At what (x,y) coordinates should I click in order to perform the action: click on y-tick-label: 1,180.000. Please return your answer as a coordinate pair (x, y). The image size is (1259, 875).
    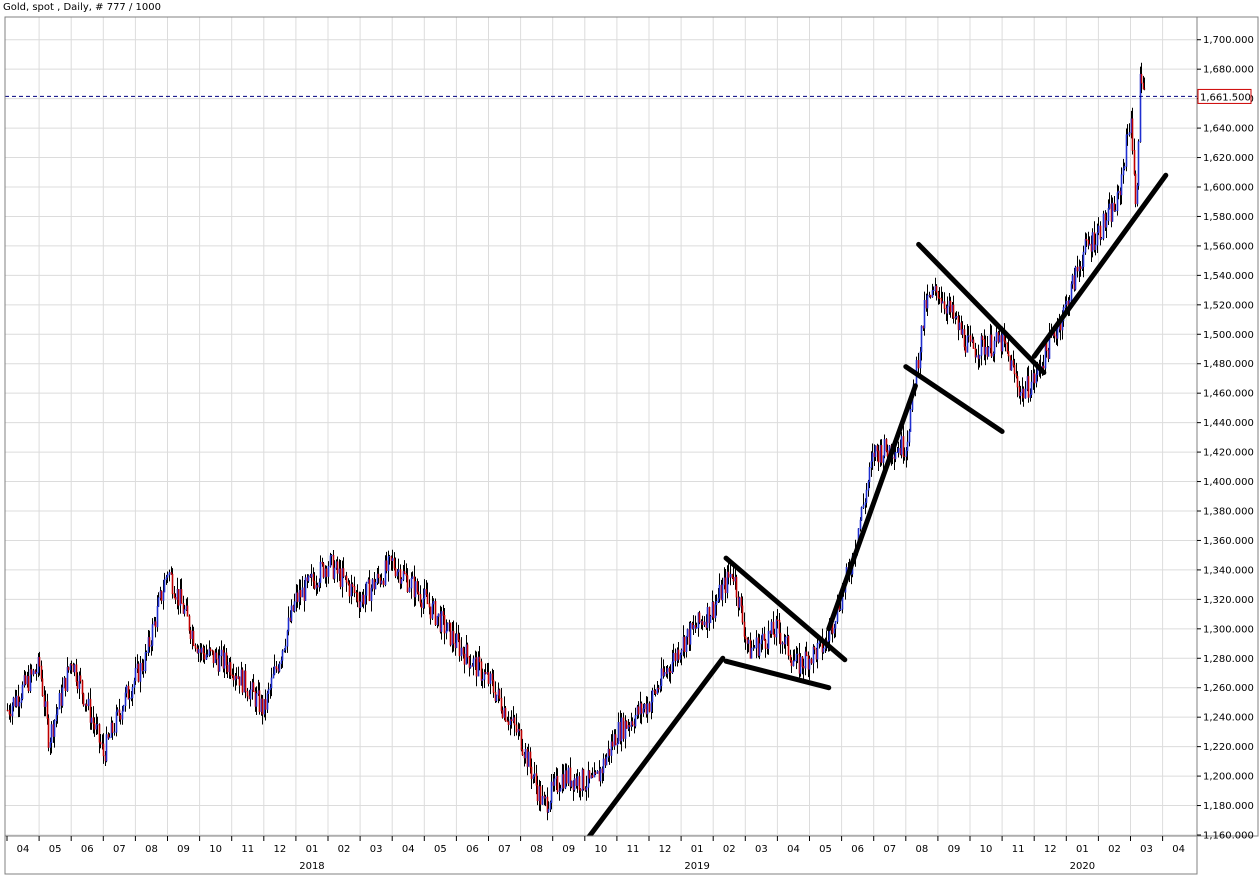
    Looking at the image, I should click on (1228, 806).